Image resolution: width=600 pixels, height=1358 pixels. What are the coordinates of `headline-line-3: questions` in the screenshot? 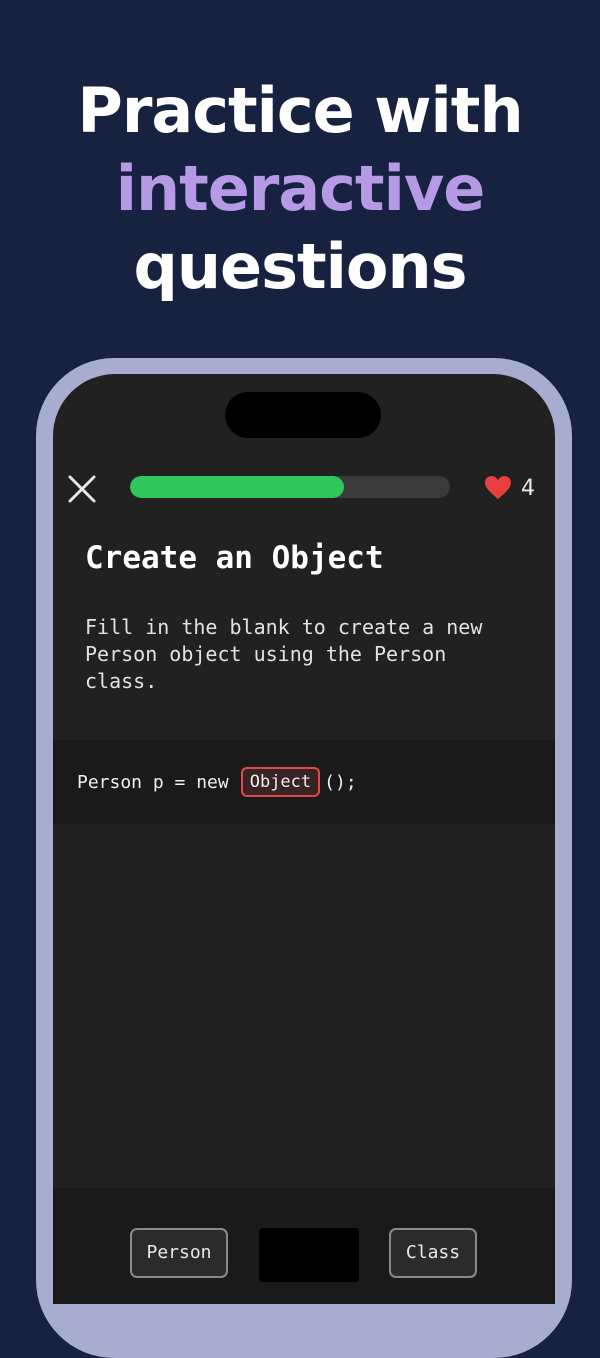 It's located at (300, 266).